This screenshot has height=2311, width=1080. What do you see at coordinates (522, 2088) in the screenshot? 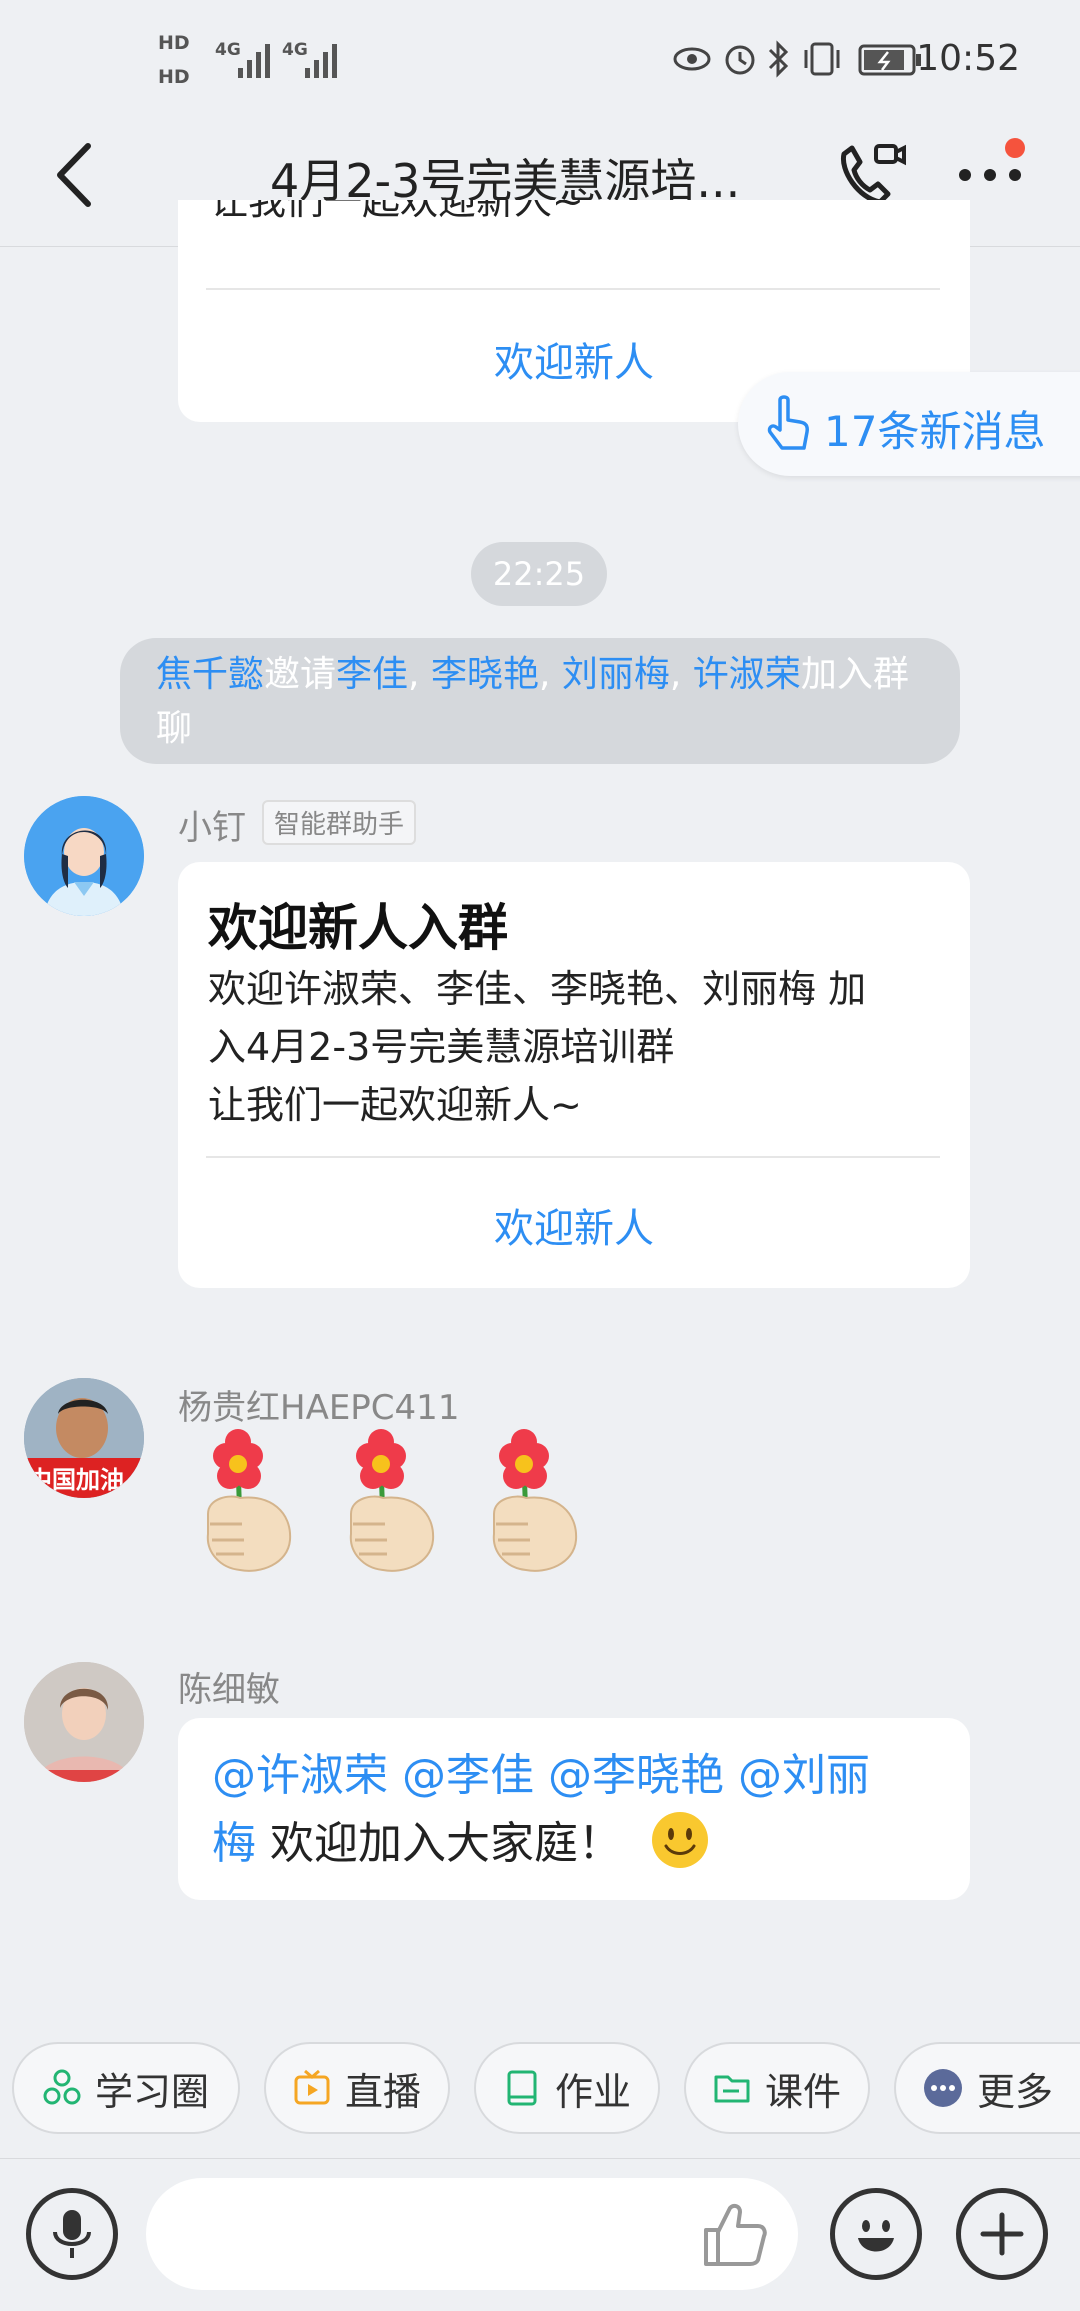
I see `book-icon` at bounding box center [522, 2088].